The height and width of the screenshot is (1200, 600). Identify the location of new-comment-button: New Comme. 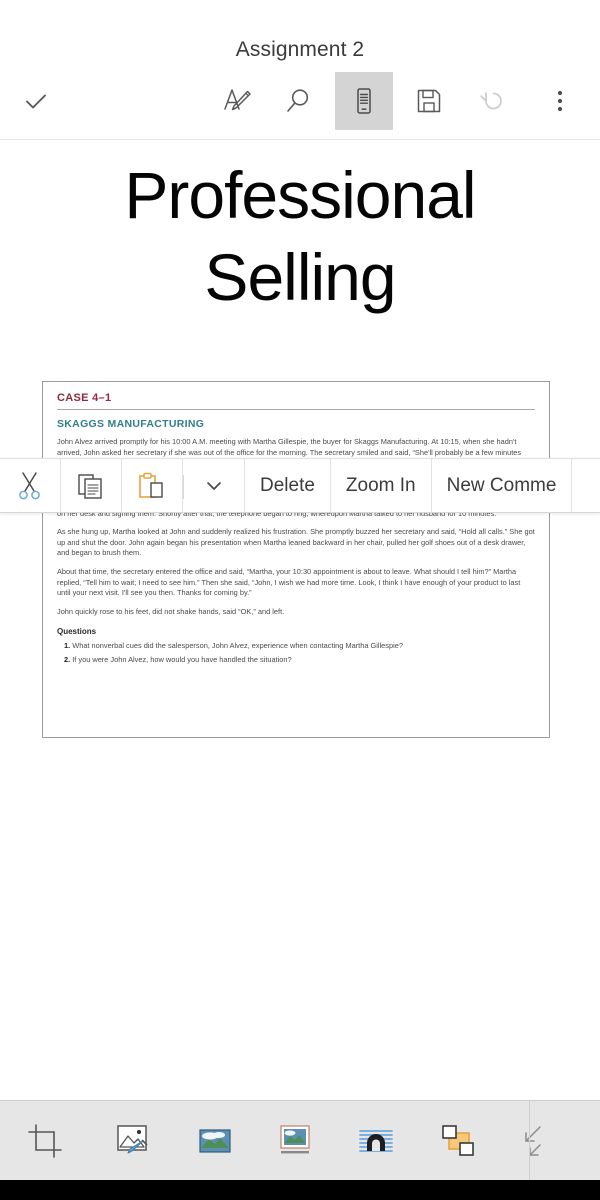
(502, 485).